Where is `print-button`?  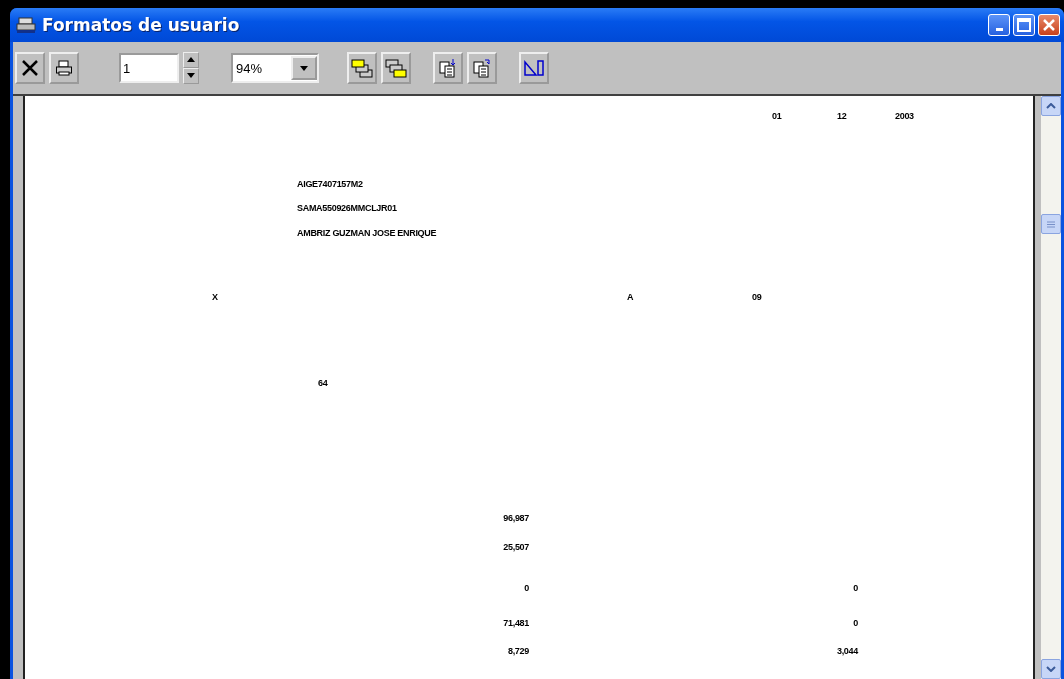 print-button is located at coordinates (64, 68).